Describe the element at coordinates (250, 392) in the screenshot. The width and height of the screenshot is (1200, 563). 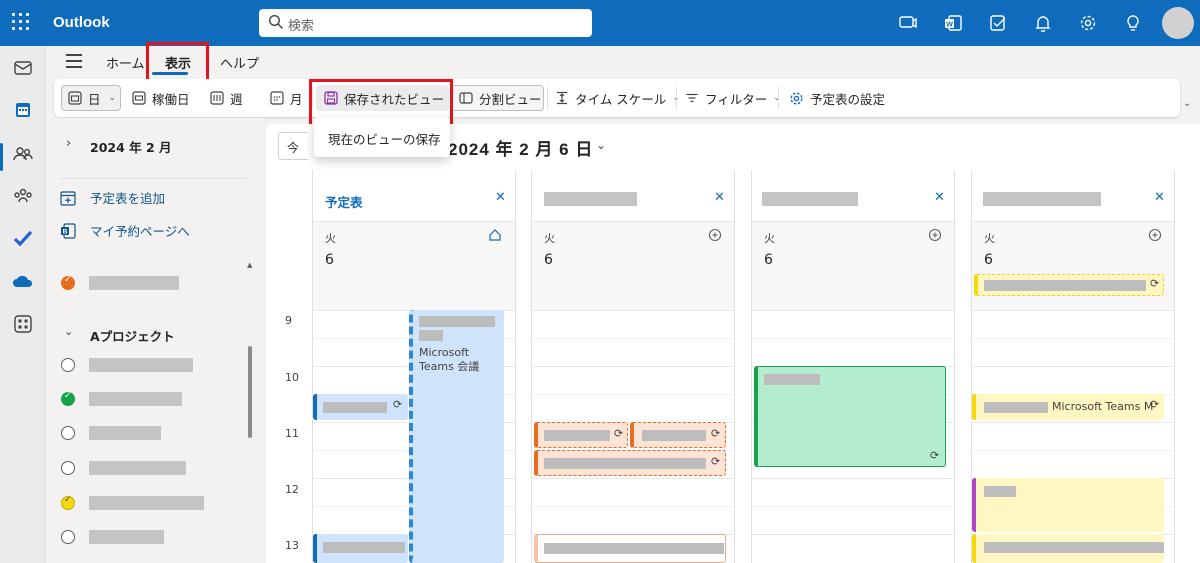
I see `scrollbar` at that location.